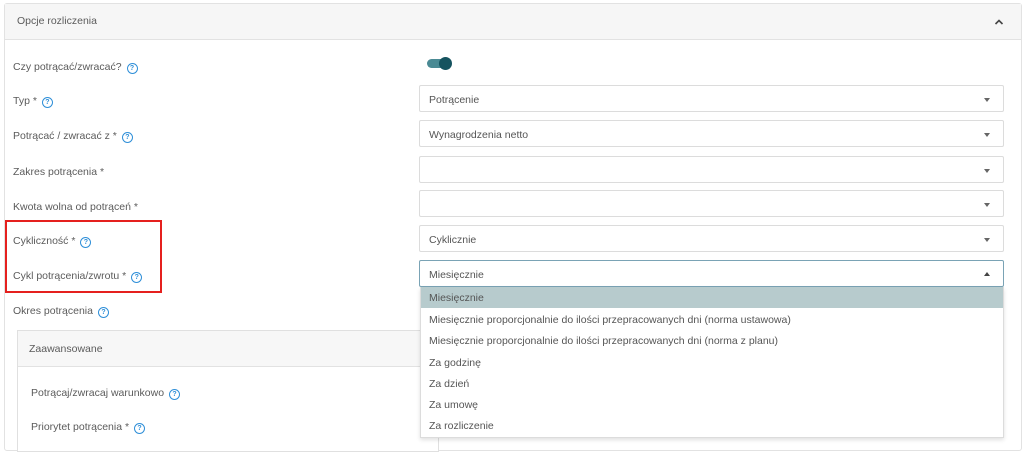 The width and height of the screenshot is (1024, 452). I want to click on dropdown-option: Za rozliczenie, so click(712, 425).